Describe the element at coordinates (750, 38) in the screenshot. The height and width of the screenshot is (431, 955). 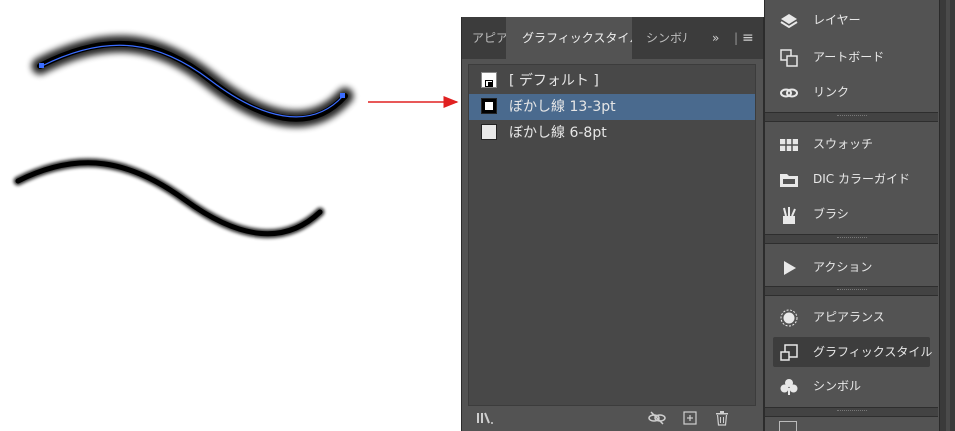
I see `panel-menu-icon: ≡` at that location.